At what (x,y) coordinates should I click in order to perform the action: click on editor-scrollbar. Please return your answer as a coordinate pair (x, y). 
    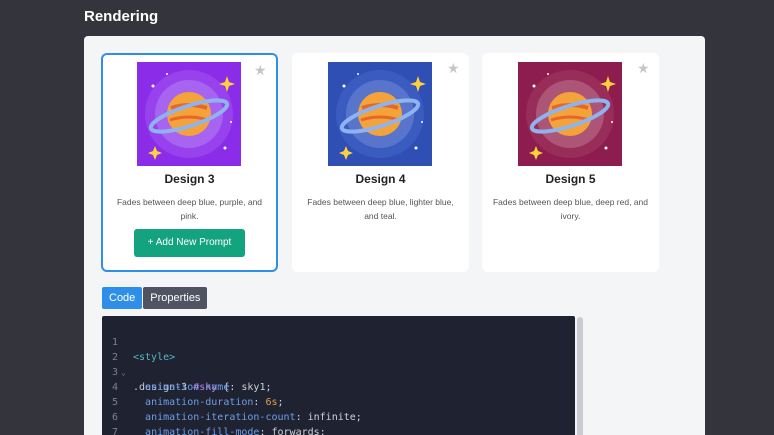
    Looking at the image, I should click on (580, 376).